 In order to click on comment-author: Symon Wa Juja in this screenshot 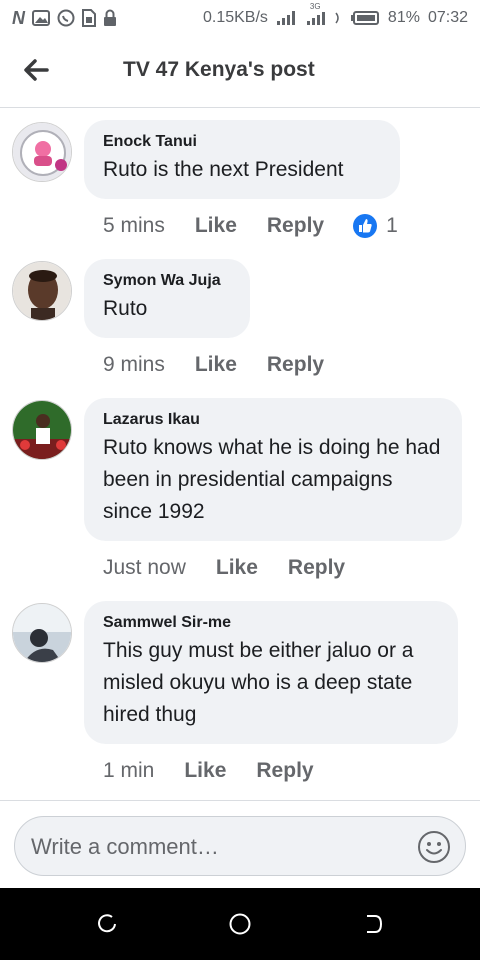, I will do `click(166, 281)`.